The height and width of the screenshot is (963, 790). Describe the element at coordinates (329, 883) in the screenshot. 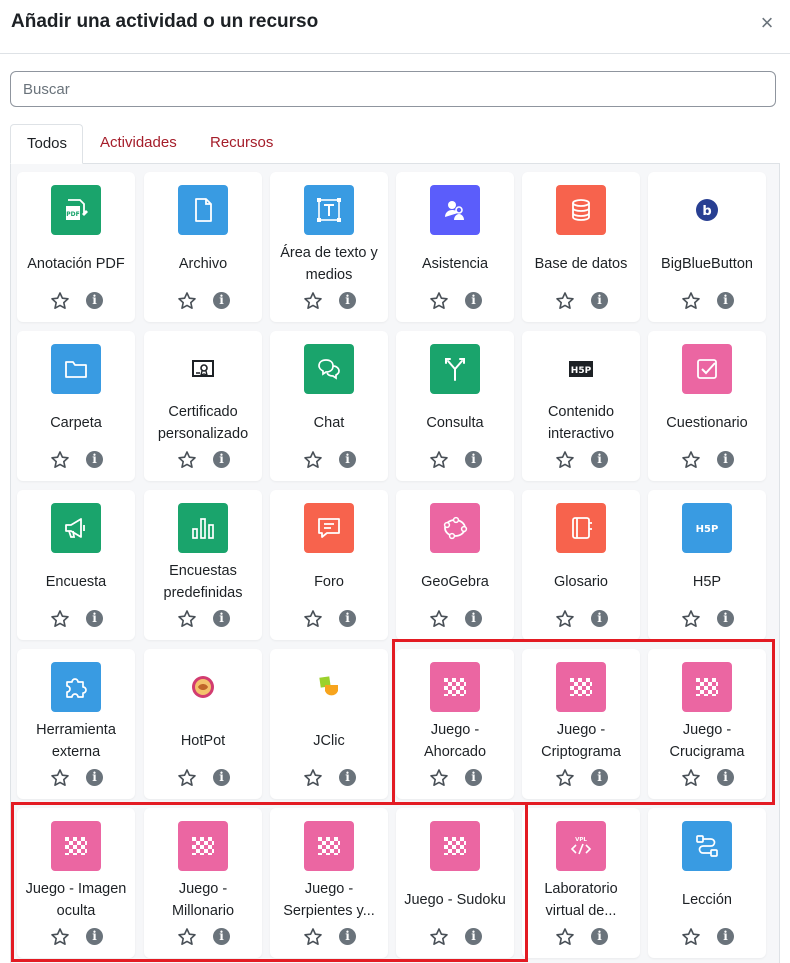

I see `activity-item-27: Juego - Serpientes y... i` at that location.